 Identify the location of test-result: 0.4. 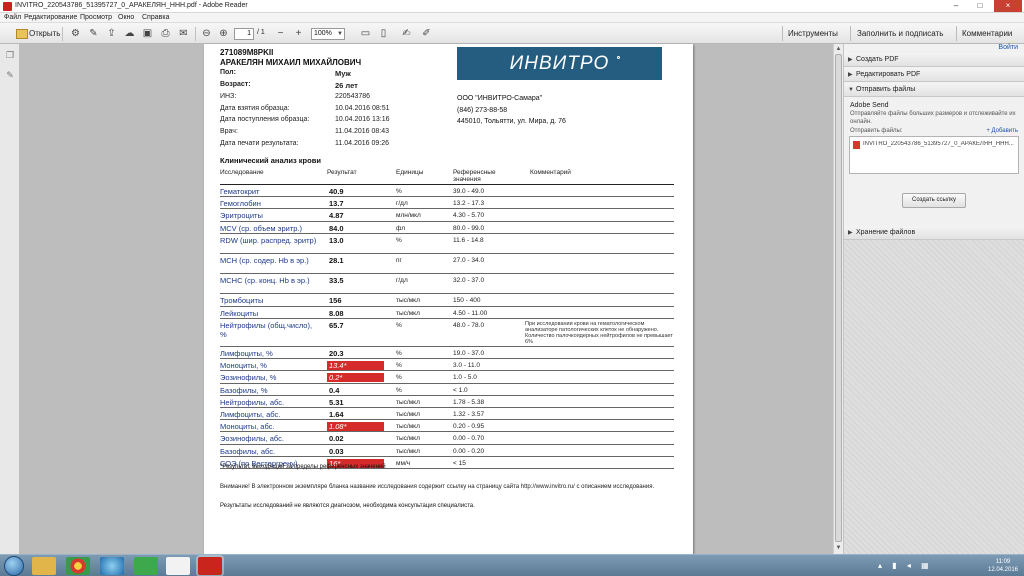
(334, 390).